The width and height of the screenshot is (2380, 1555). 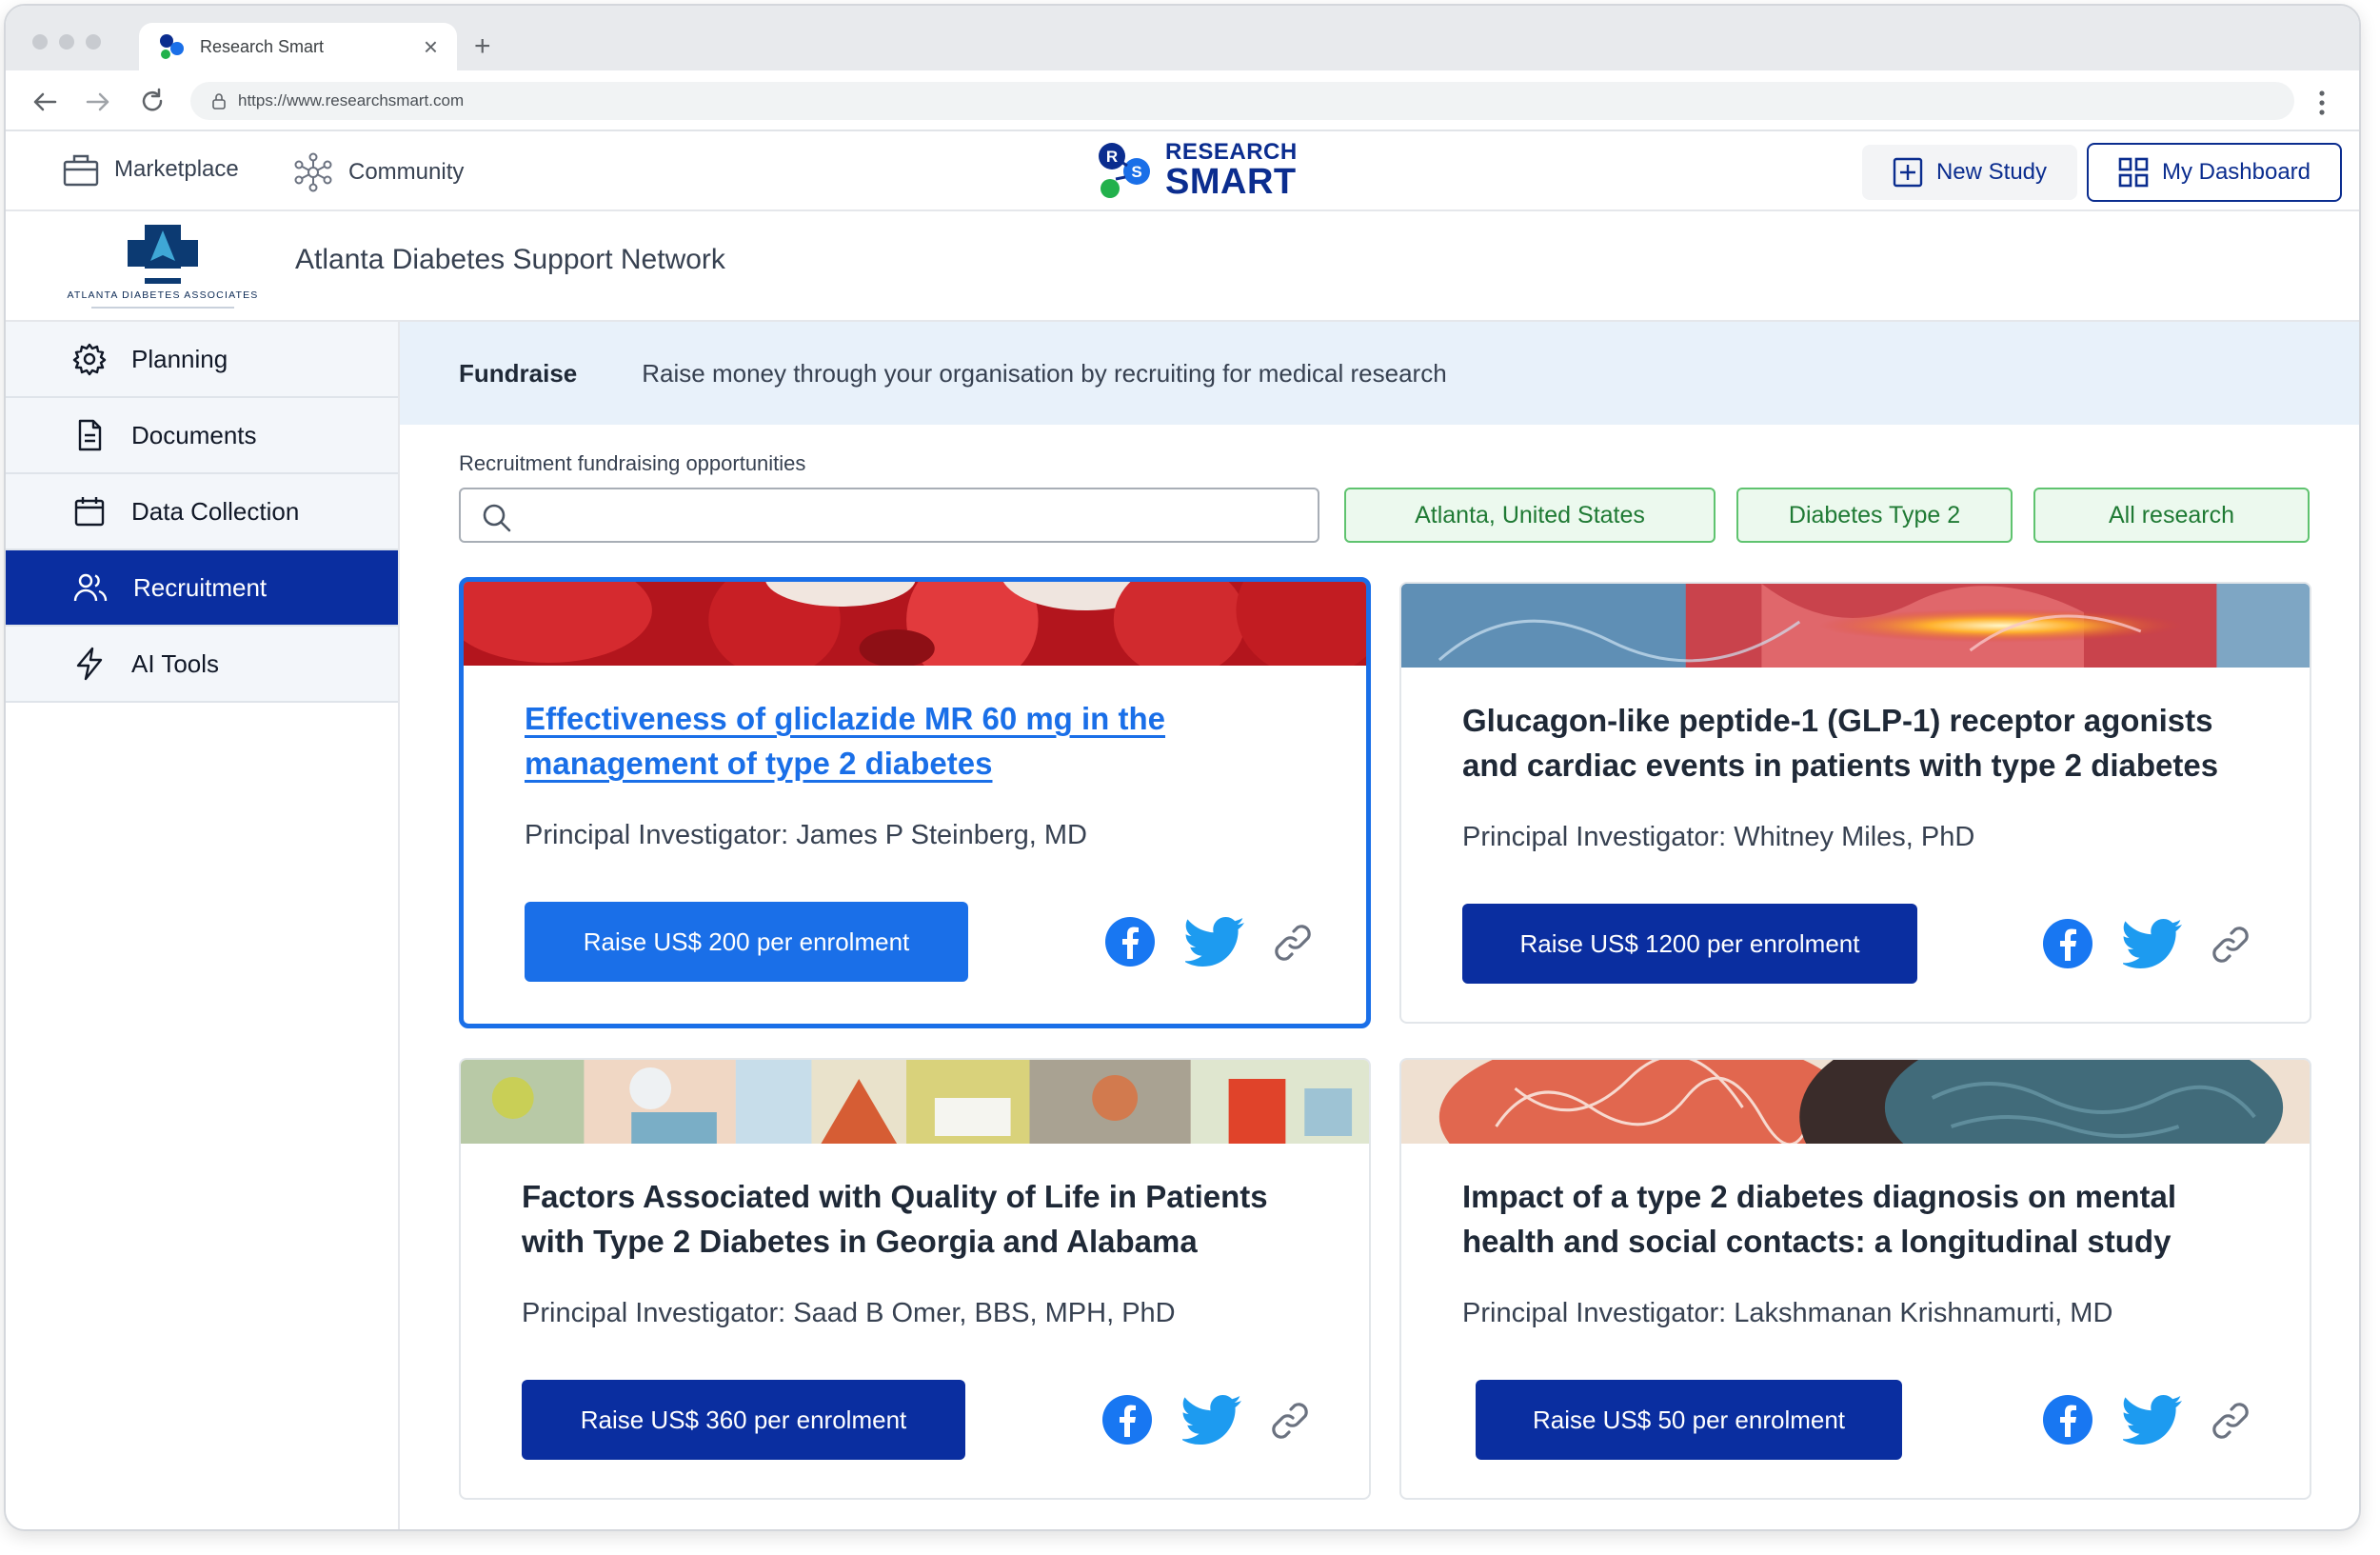 I want to click on logo-line1: RESEARCH, so click(x=1231, y=152).